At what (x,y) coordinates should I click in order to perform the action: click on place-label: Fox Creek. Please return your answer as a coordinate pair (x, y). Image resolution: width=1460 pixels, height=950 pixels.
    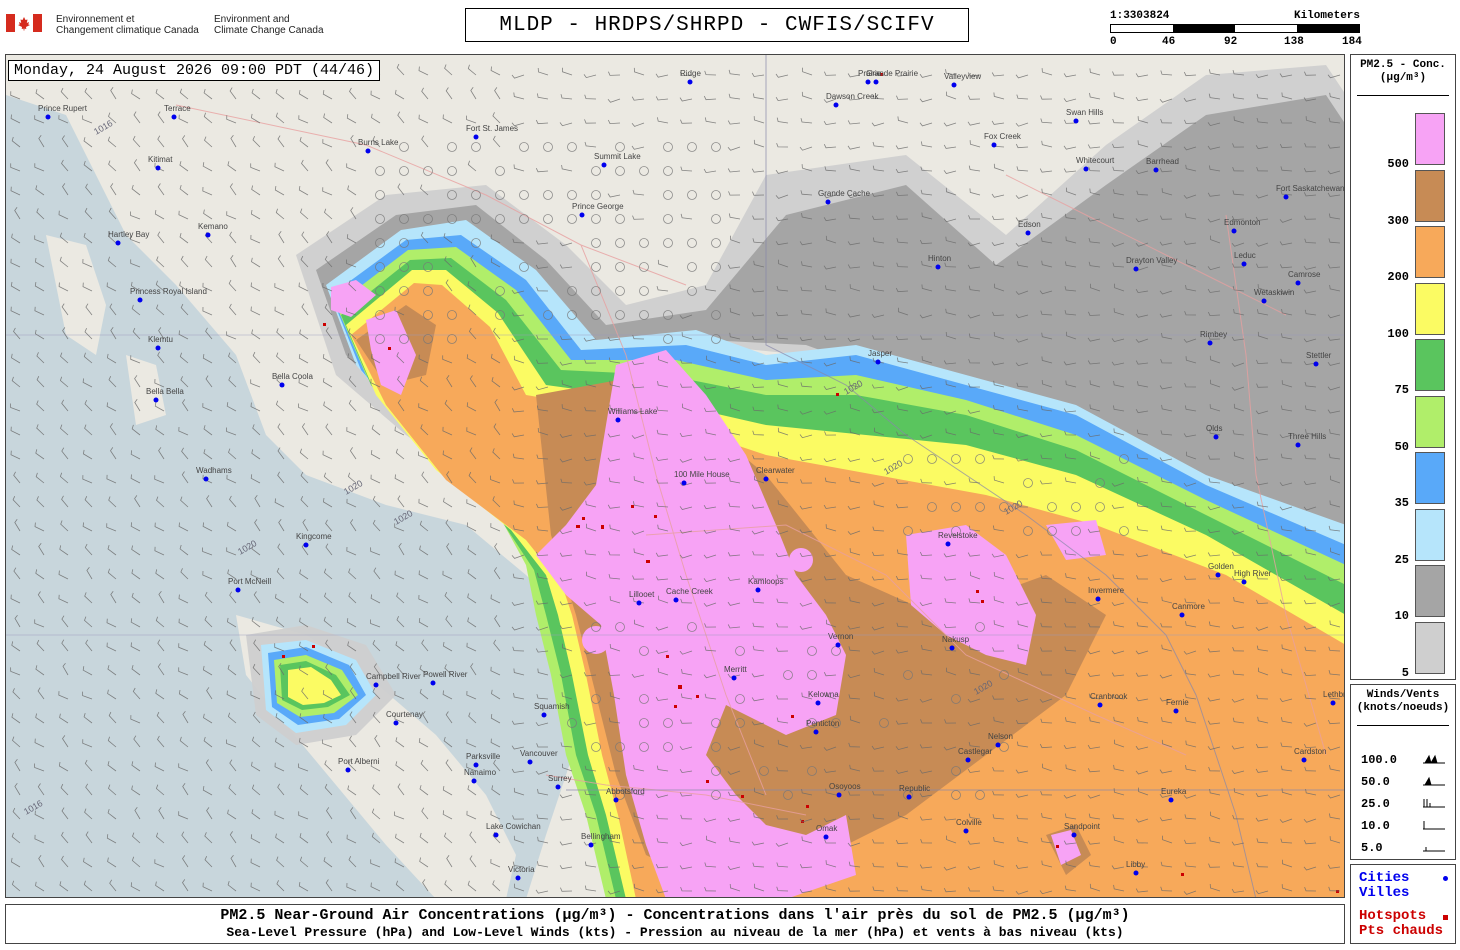
    Looking at the image, I should click on (1003, 136).